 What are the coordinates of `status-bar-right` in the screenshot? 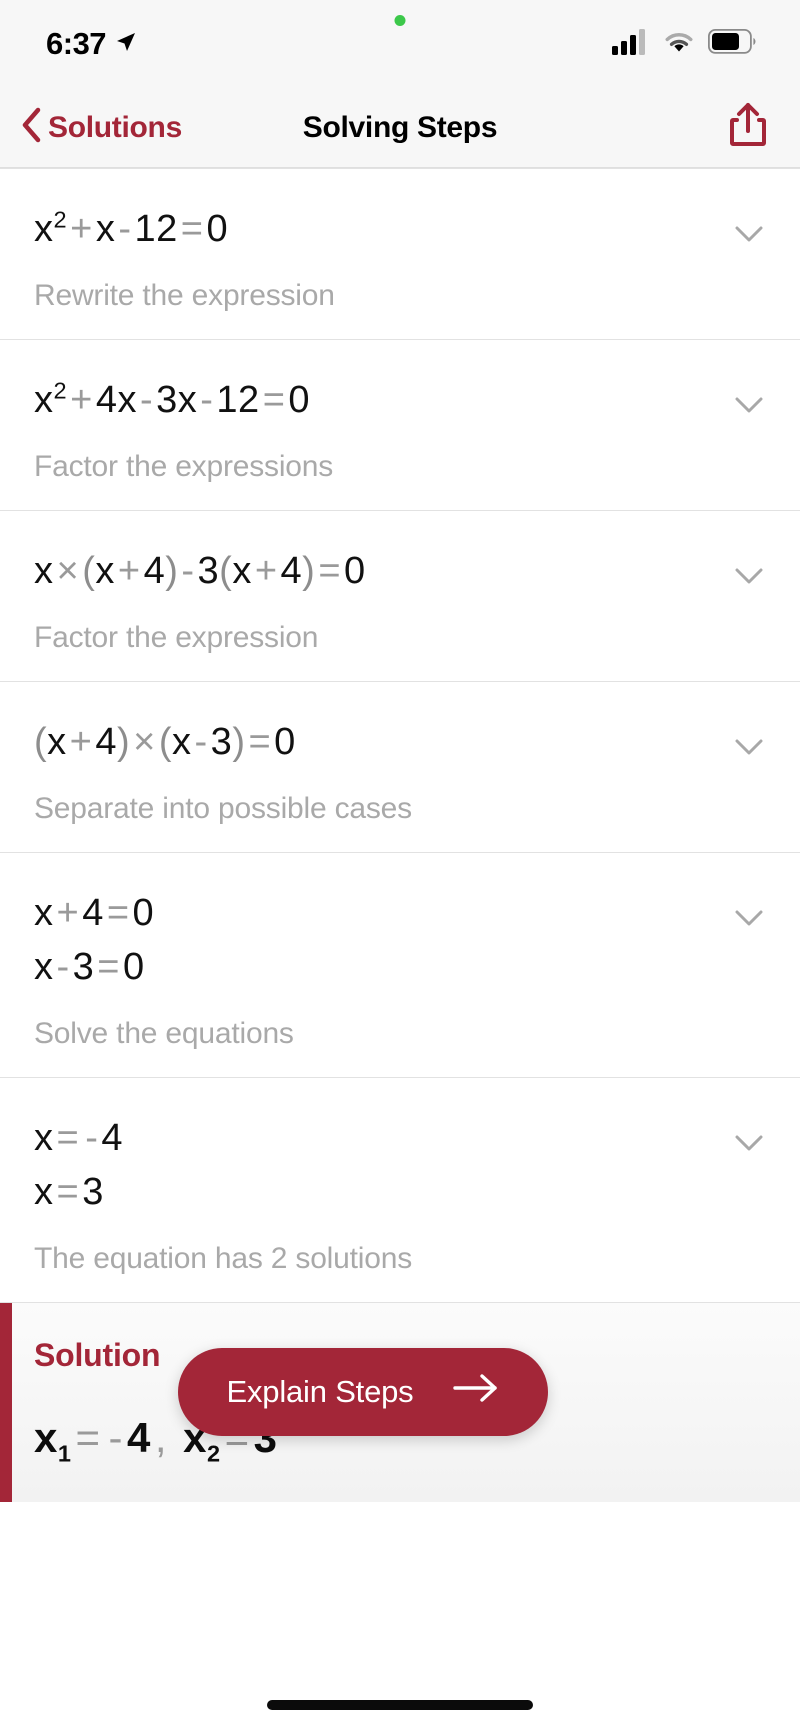 It's located at (684, 44).